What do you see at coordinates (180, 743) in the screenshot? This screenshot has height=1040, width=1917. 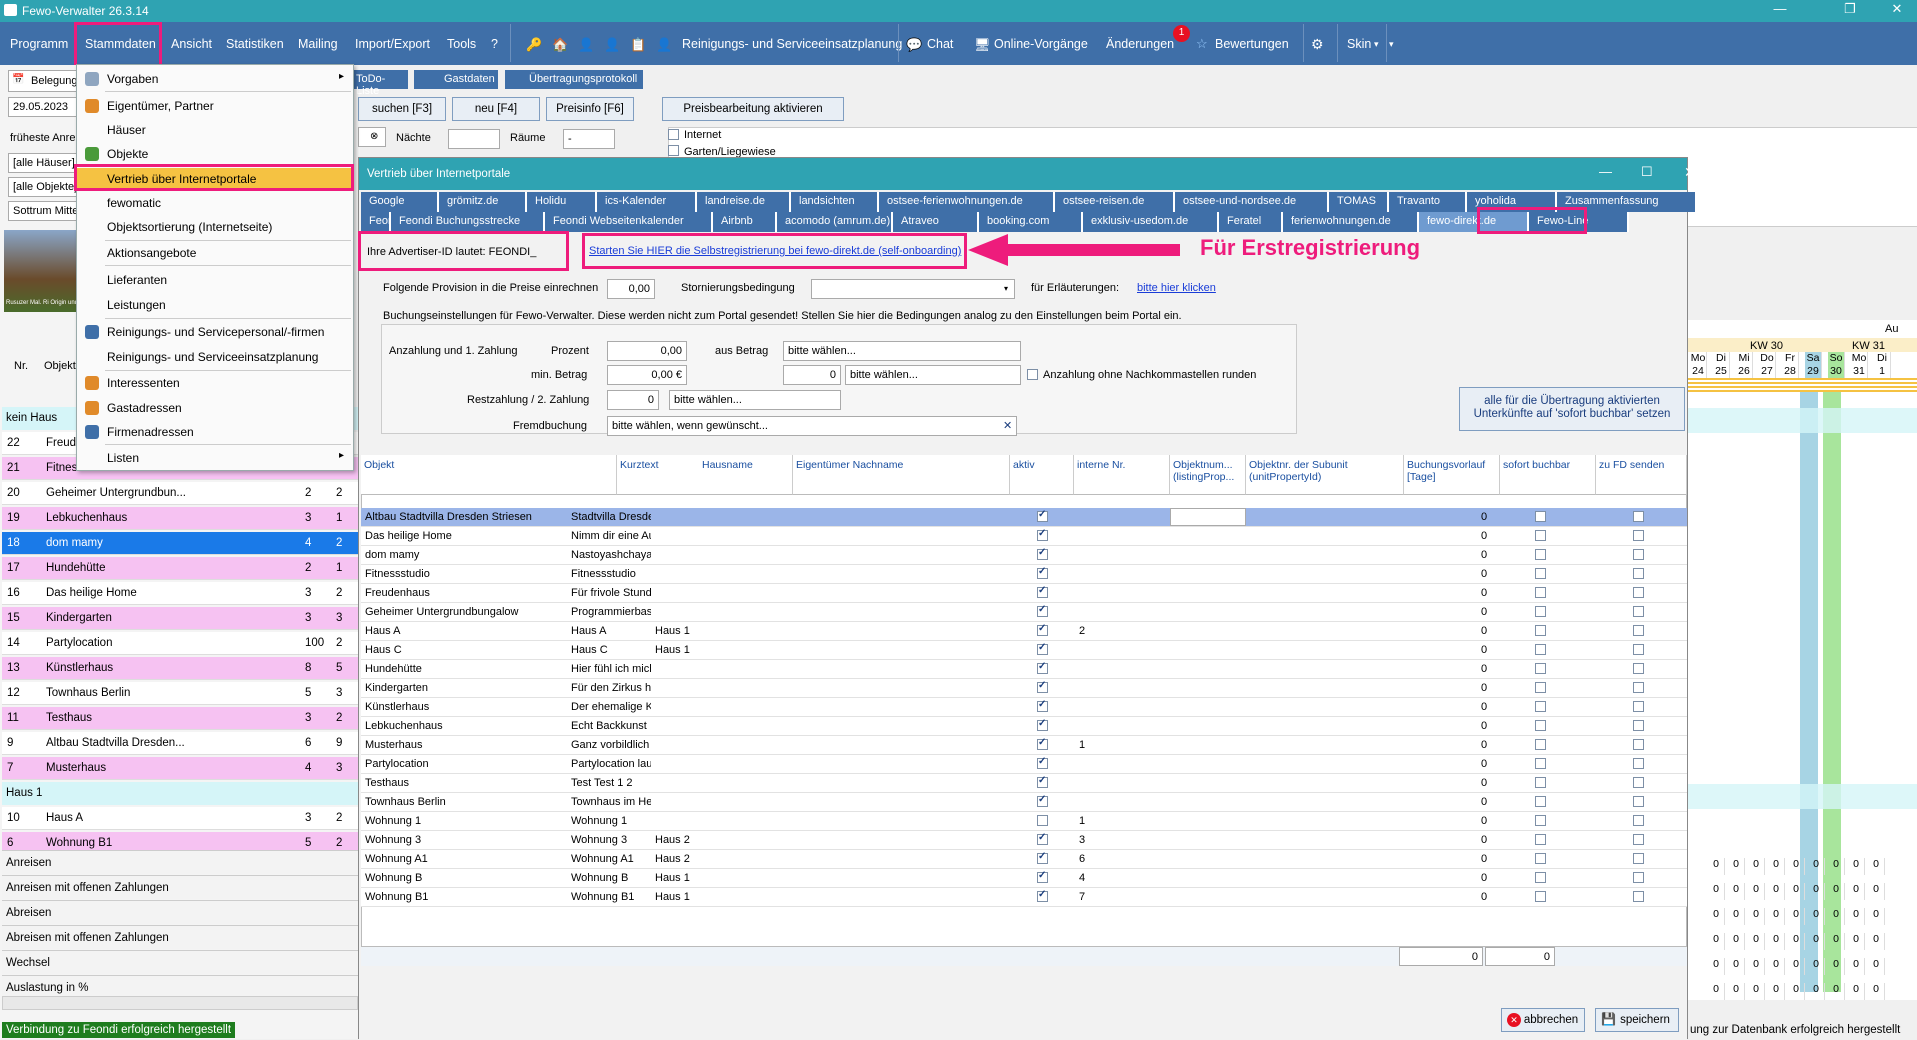 I see `object-row: 9 Altbau Stadtvilla Dresden... 6 9` at bounding box center [180, 743].